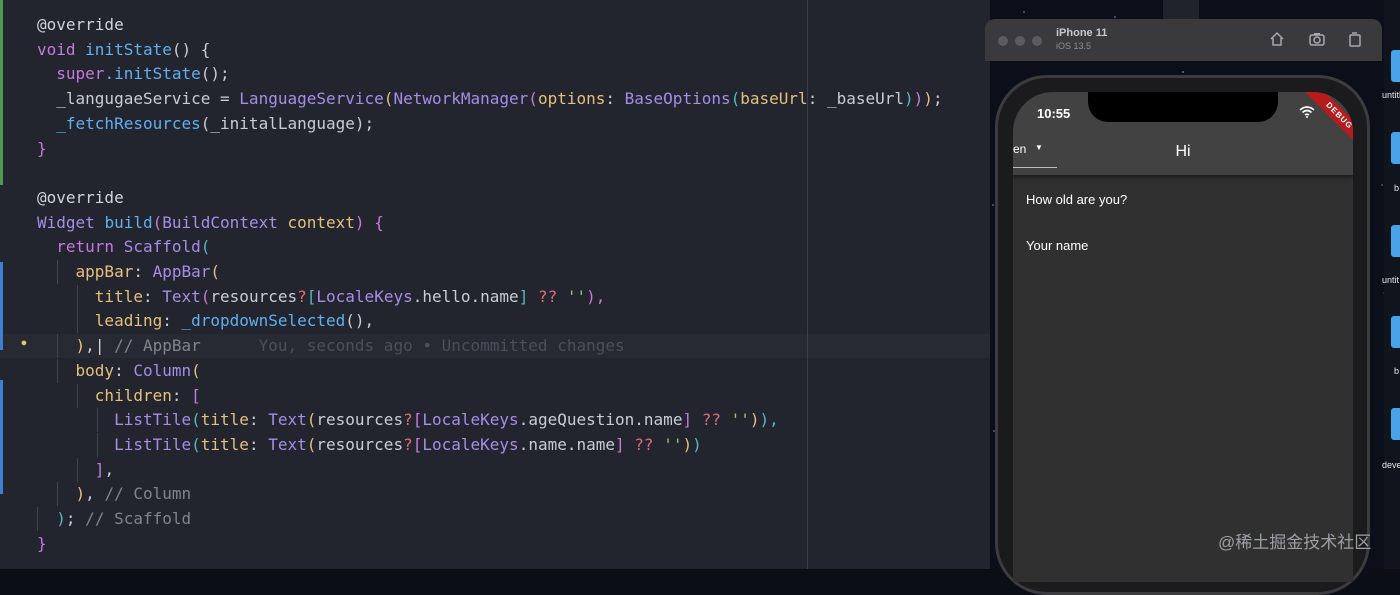 This screenshot has height=595, width=1400. Describe the element at coordinates (1037, 41) in the screenshot. I see `zoom-window-button` at that location.